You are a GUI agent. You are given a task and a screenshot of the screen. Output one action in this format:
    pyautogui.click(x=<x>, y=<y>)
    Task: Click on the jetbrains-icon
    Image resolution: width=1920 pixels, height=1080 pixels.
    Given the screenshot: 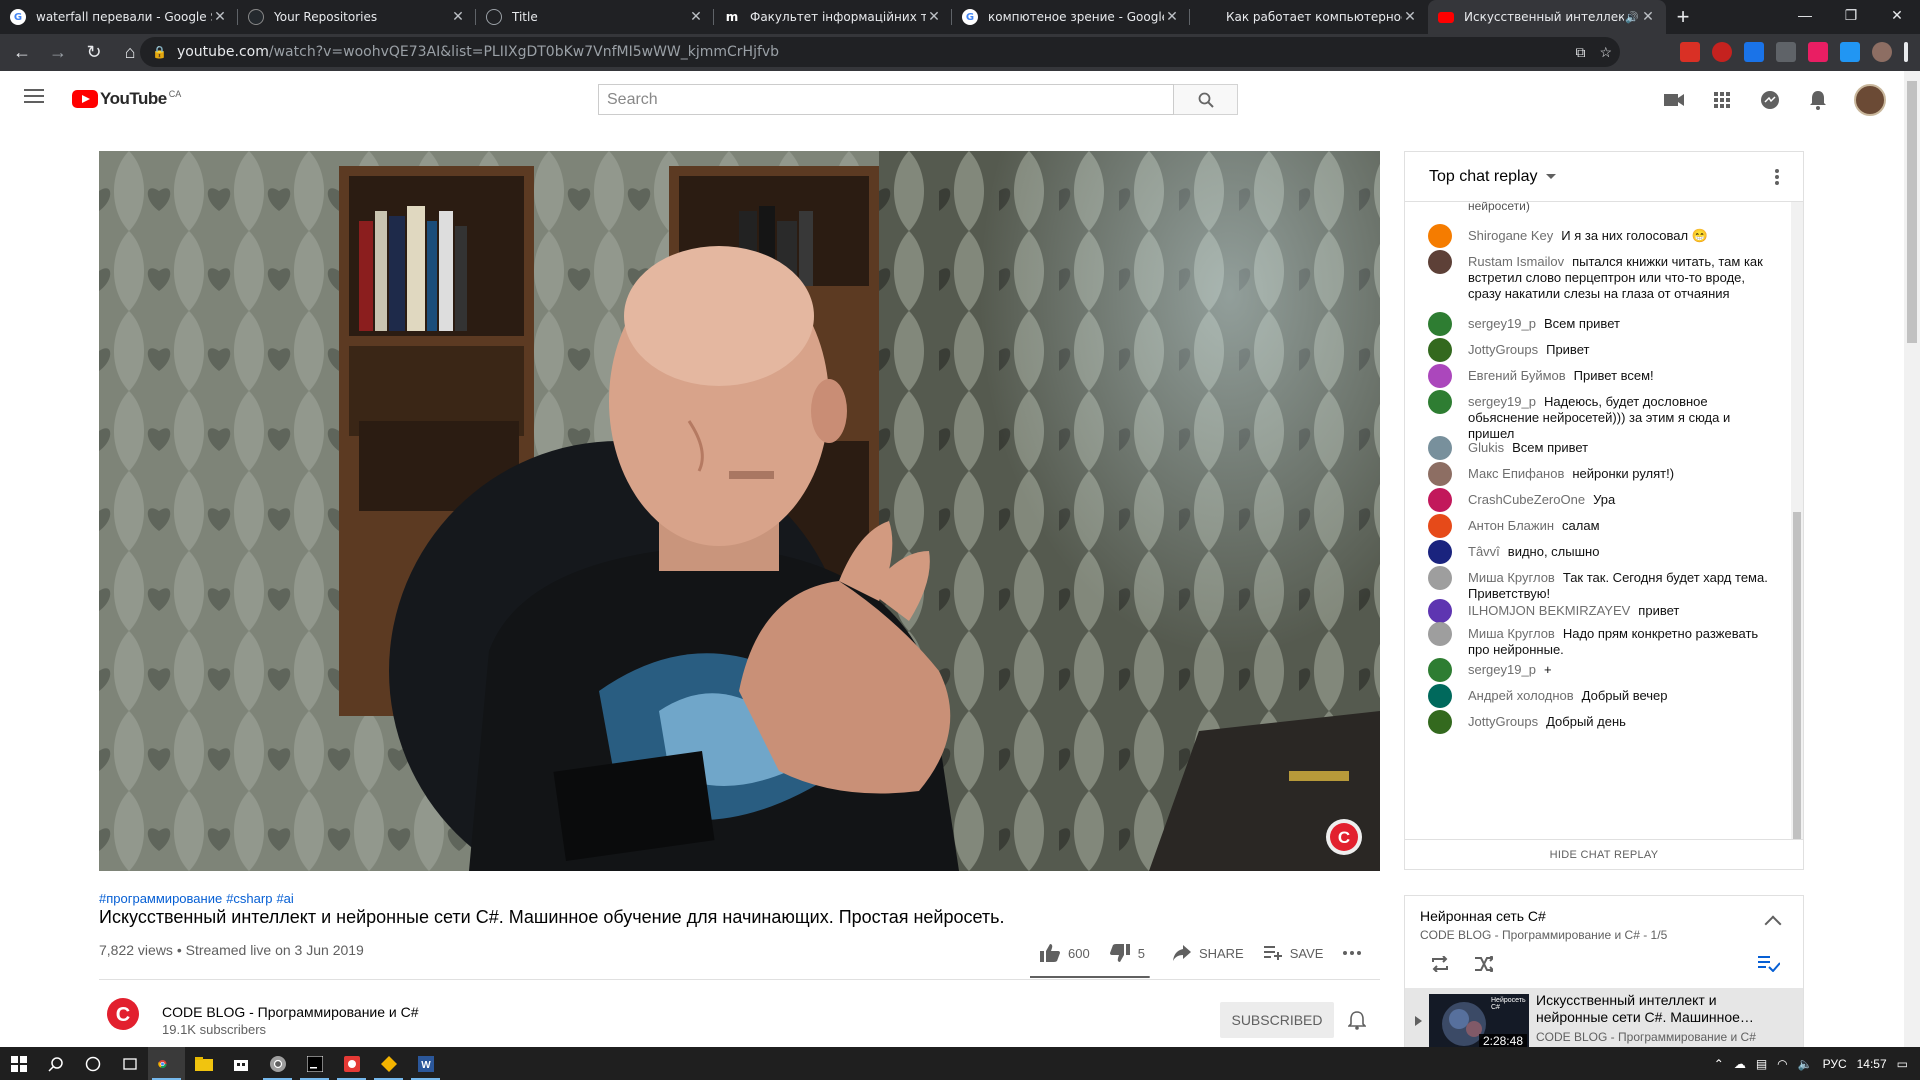 What is the action you would take?
    pyautogui.click(x=314, y=1063)
    